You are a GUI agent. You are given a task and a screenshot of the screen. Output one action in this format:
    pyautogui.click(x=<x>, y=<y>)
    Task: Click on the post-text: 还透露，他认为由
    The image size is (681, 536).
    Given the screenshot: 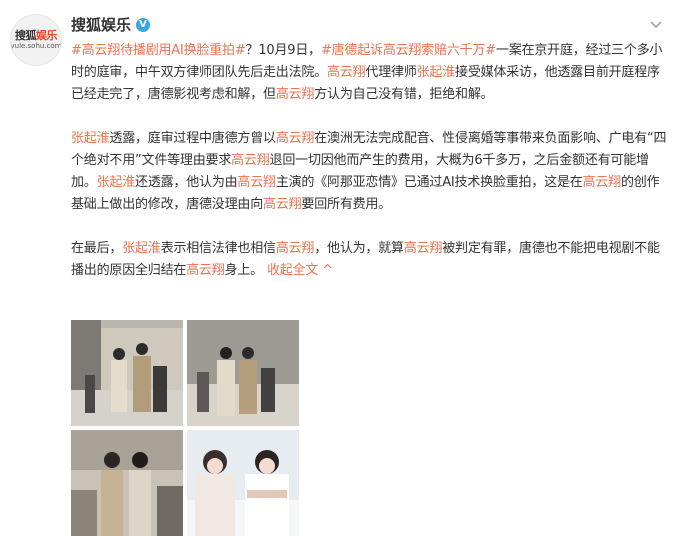 What is the action you would take?
    pyautogui.click(x=186, y=182)
    